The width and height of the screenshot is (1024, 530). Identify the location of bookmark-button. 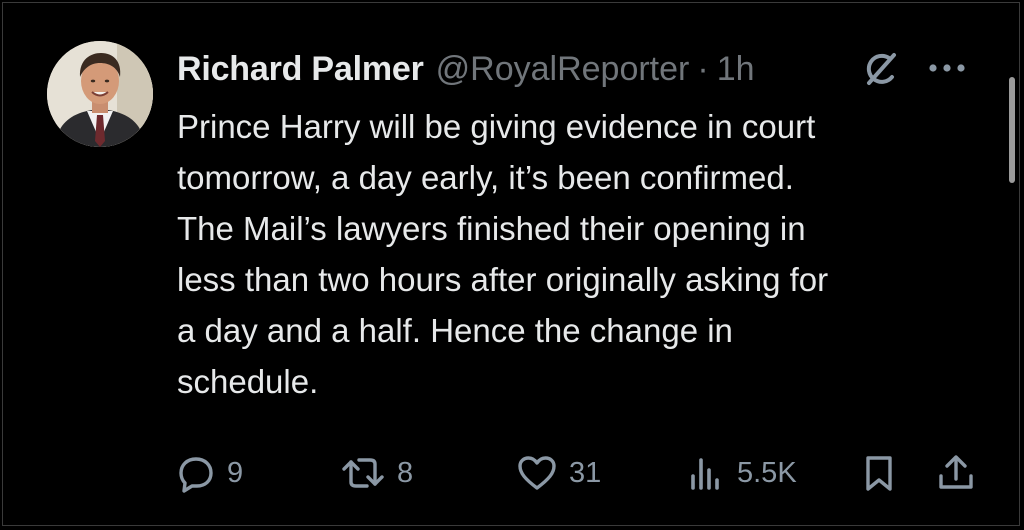
(879, 473).